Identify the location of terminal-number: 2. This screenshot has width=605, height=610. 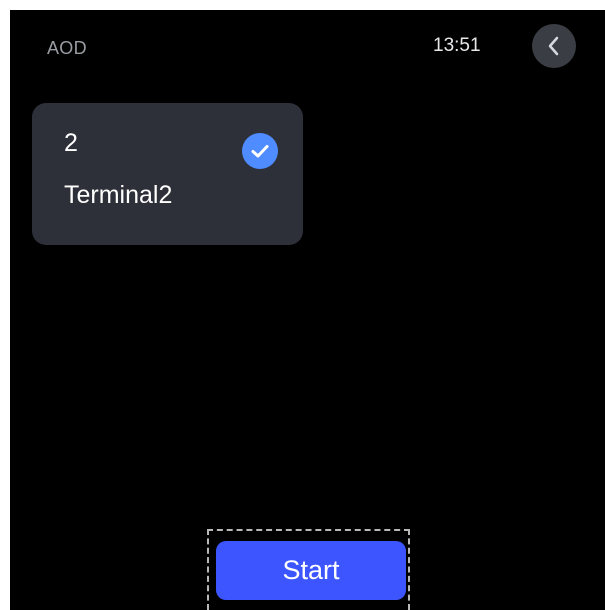
(71, 143).